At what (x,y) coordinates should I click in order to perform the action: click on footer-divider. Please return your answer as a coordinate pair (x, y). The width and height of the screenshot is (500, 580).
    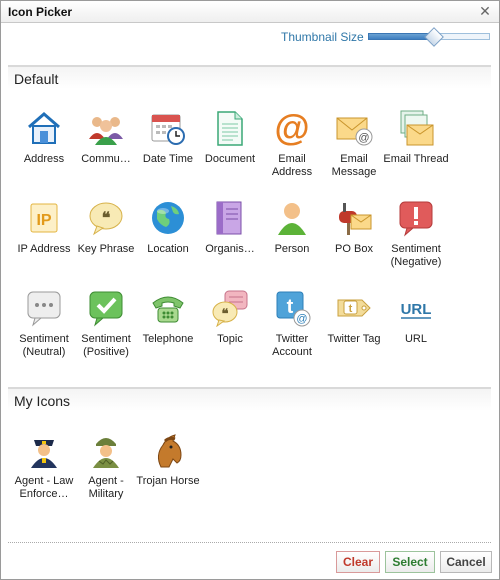
    Looking at the image, I should click on (249, 542).